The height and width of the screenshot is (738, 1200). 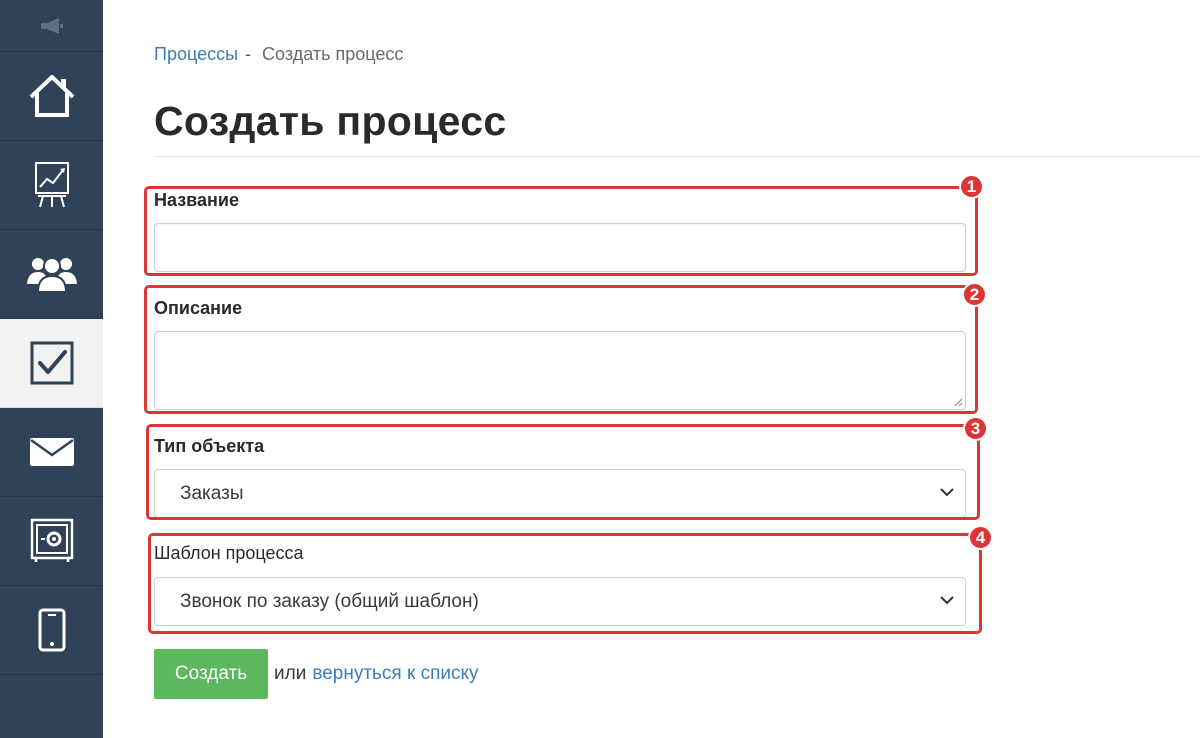 I want to click on sidebar-item-clients, so click(x=51, y=274).